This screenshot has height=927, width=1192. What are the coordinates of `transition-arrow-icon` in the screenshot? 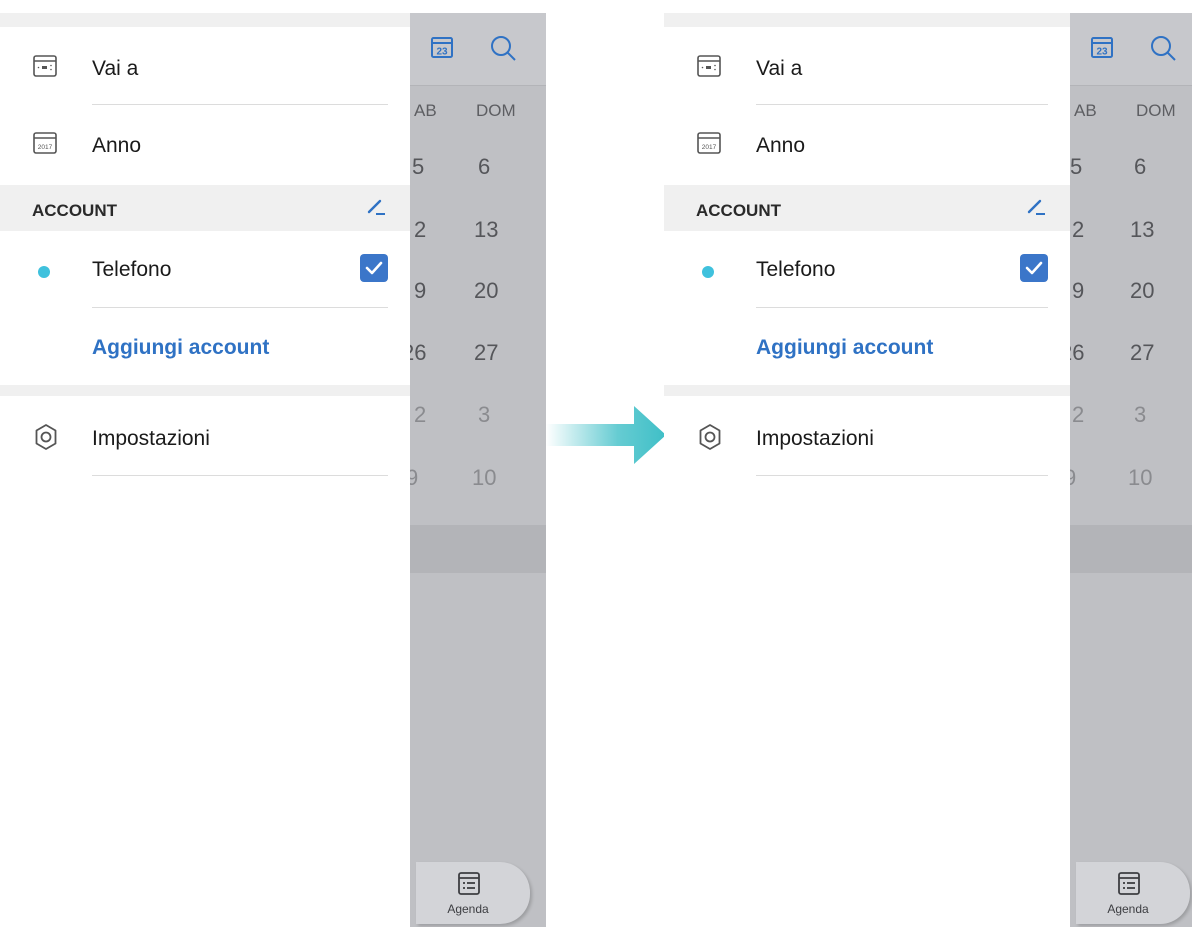 It's located at (606, 435).